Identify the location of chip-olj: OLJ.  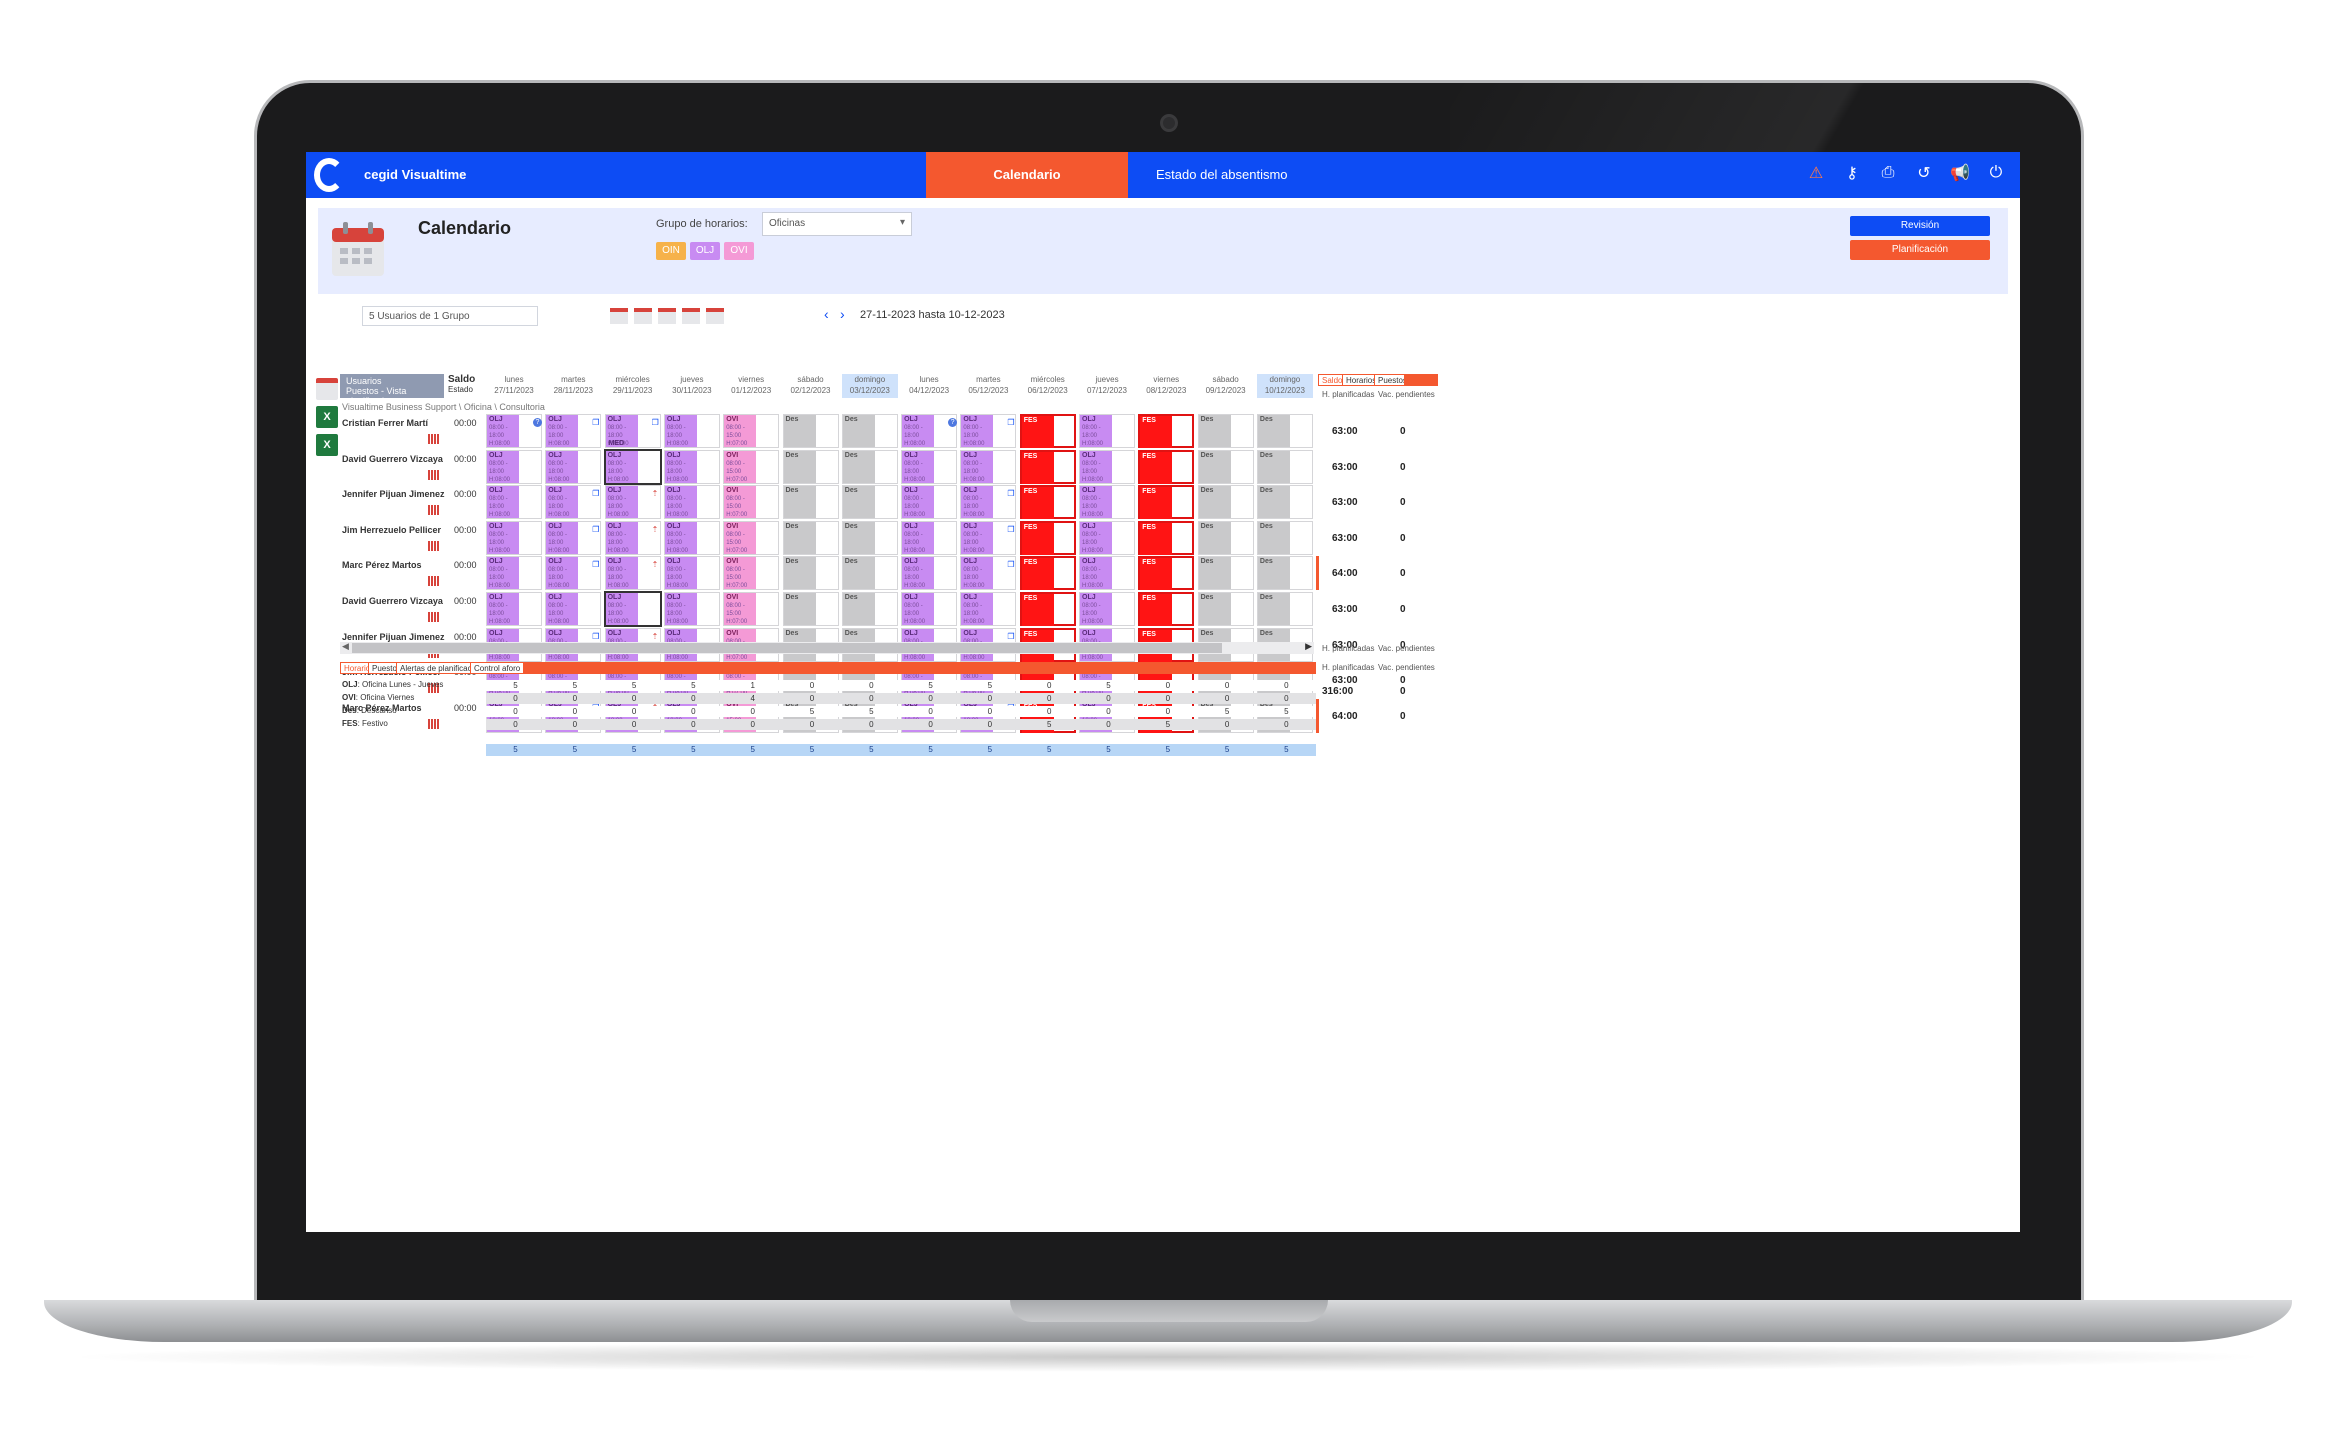
(705, 251).